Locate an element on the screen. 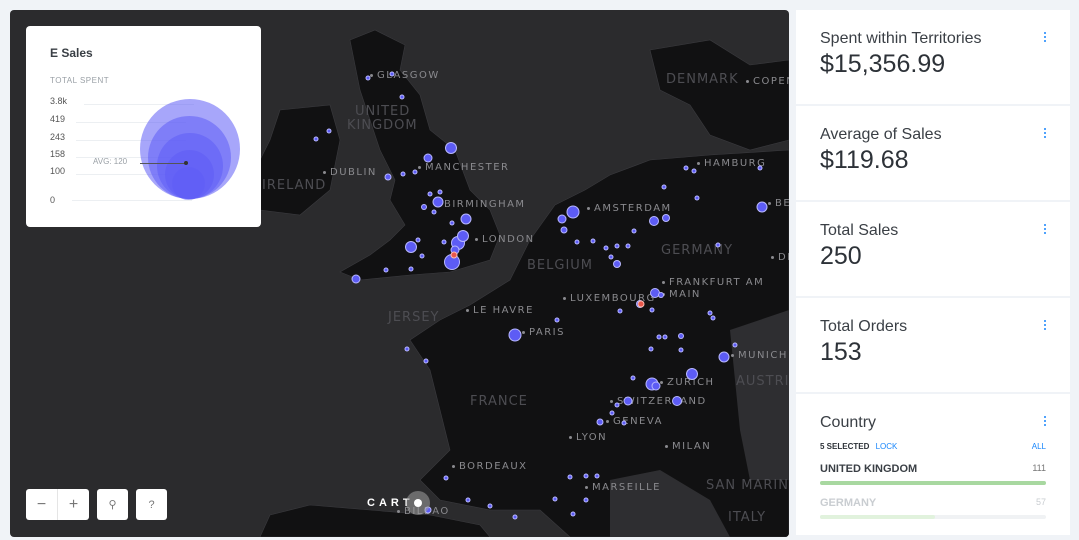 The width and height of the screenshot is (1079, 540). lock-link: LOCK is located at coordinates (887, 446).